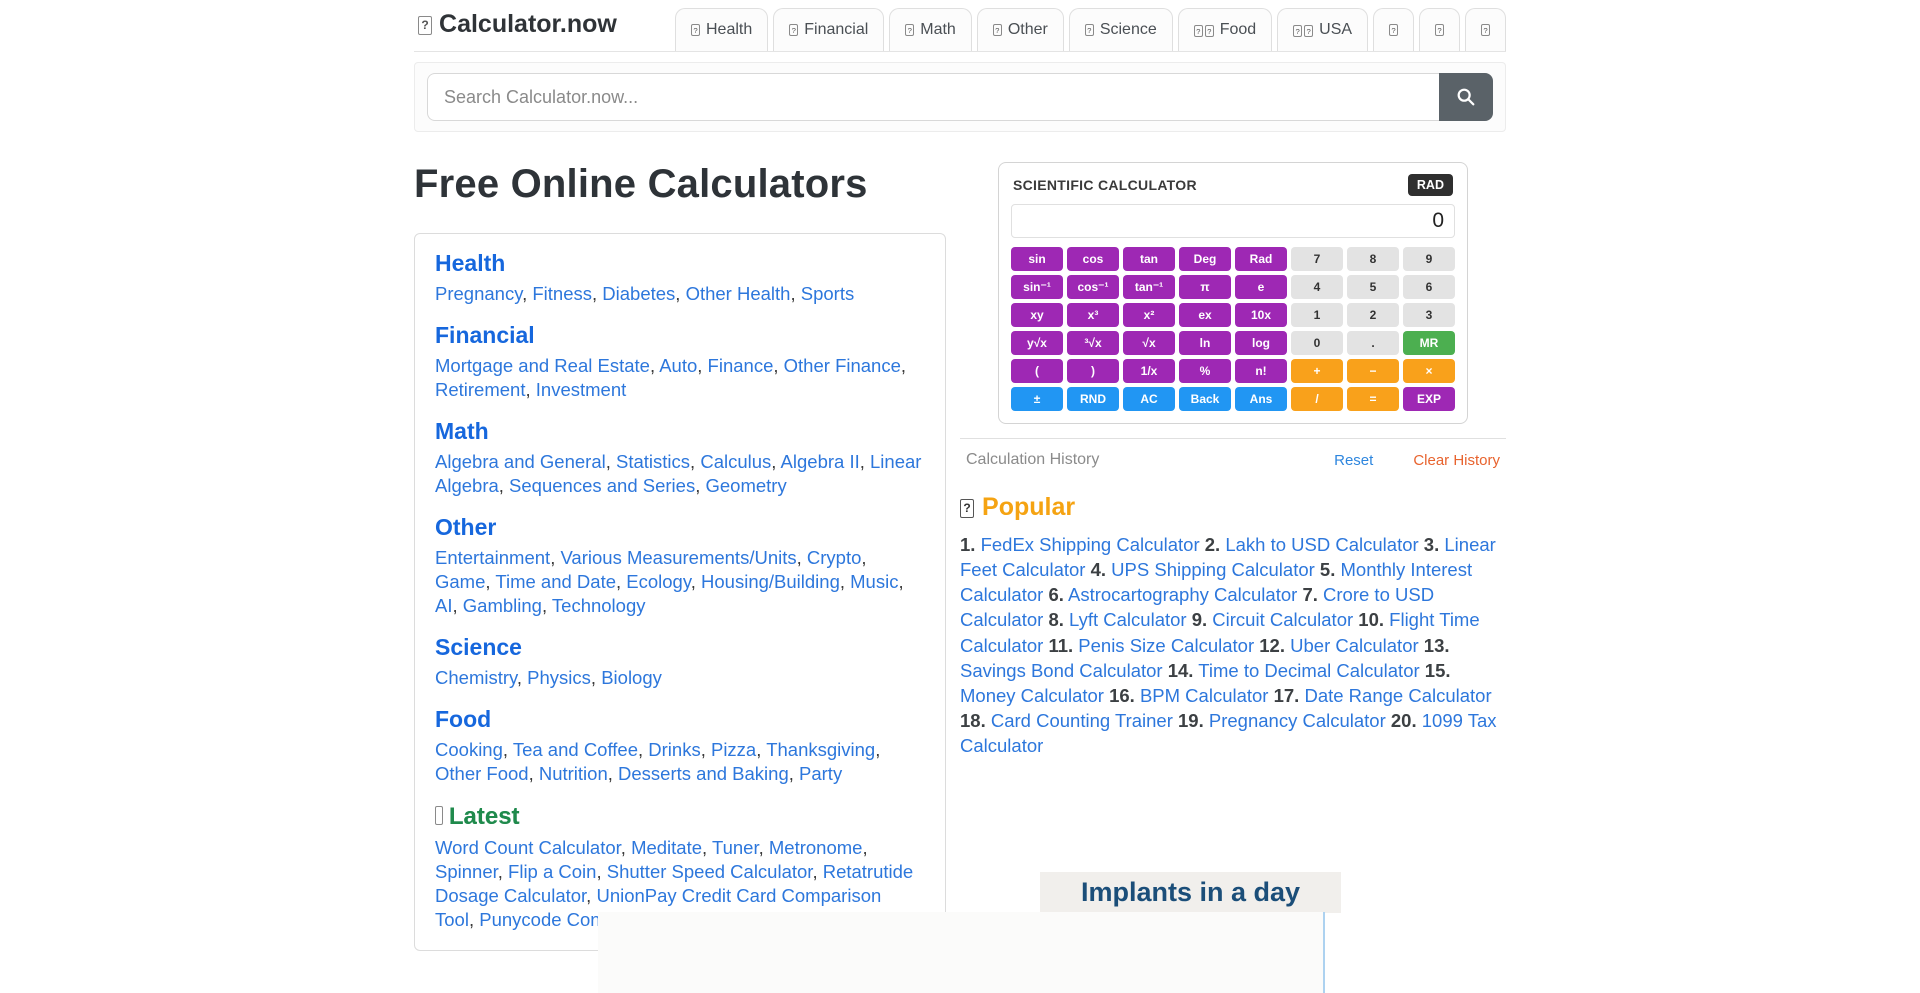  What do you see at coordinates (1429, 371) in the screenshot?
I see `calc-key-×: ×` at bounding box center [1429, 371].